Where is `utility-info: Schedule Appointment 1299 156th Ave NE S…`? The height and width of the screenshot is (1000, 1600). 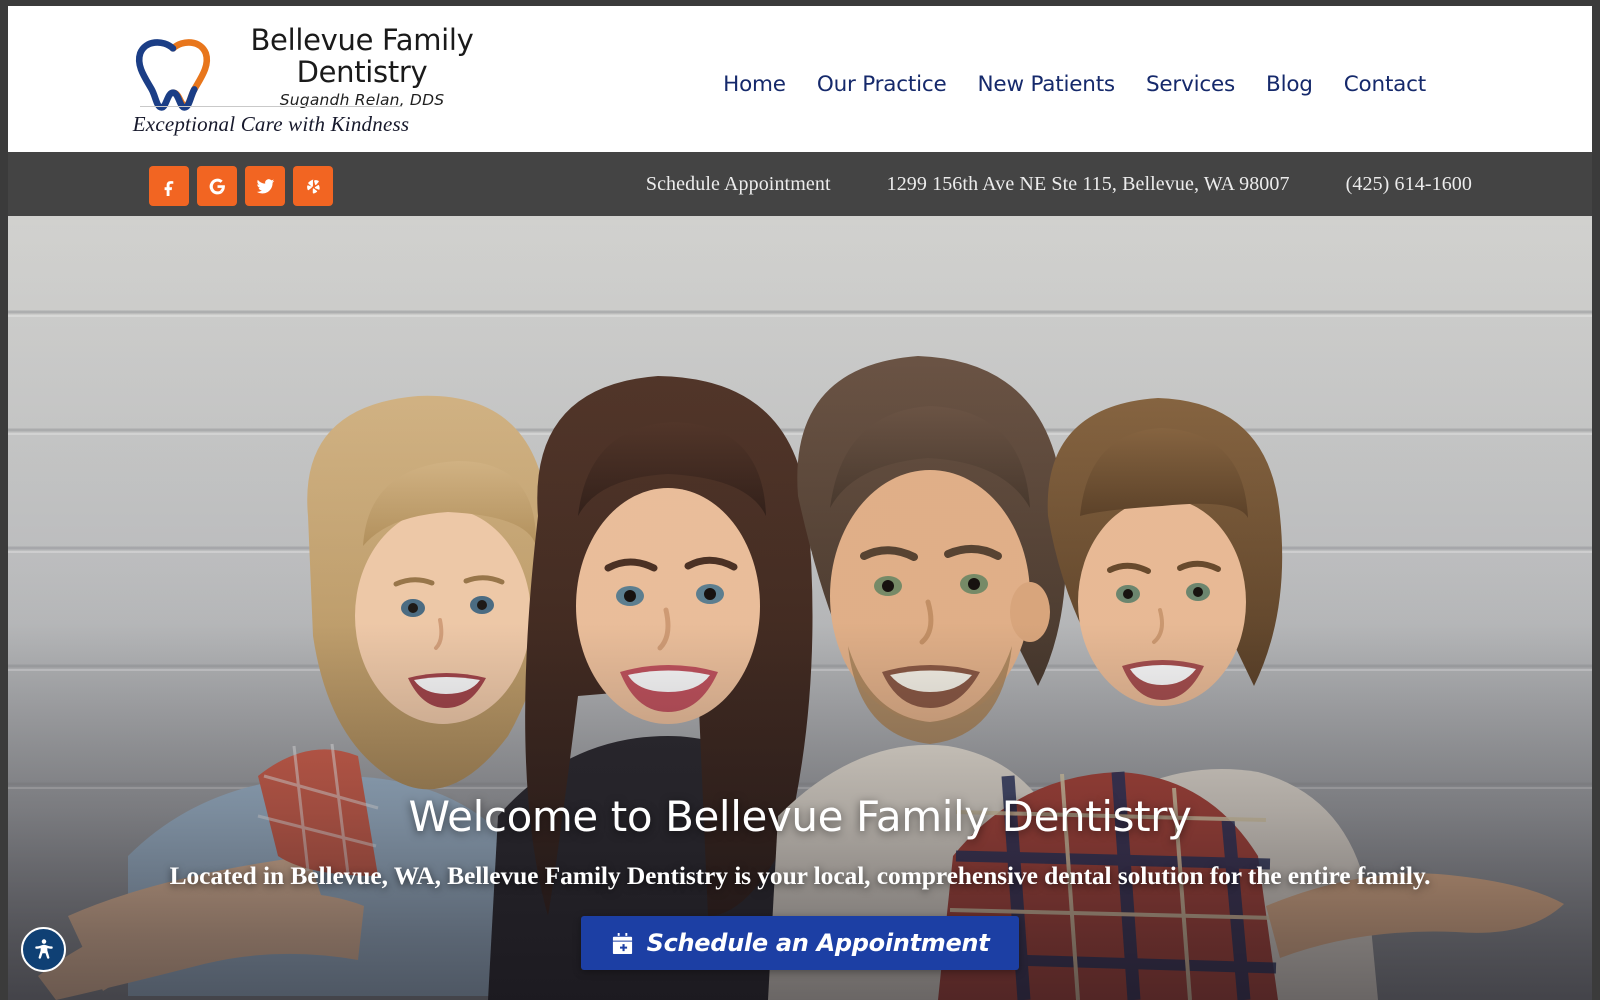
utility-info: Schedule Appointment 1299 156th Ave NE S… is located at coordinates (1059, 184).